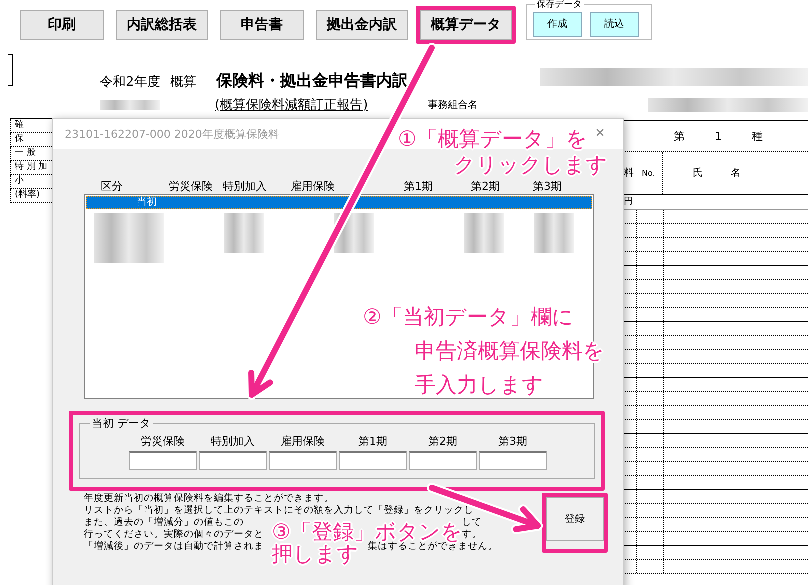  Describe the element at coordinates (698, 173) in the screenshot. I see `column-header: 氏` at that location.